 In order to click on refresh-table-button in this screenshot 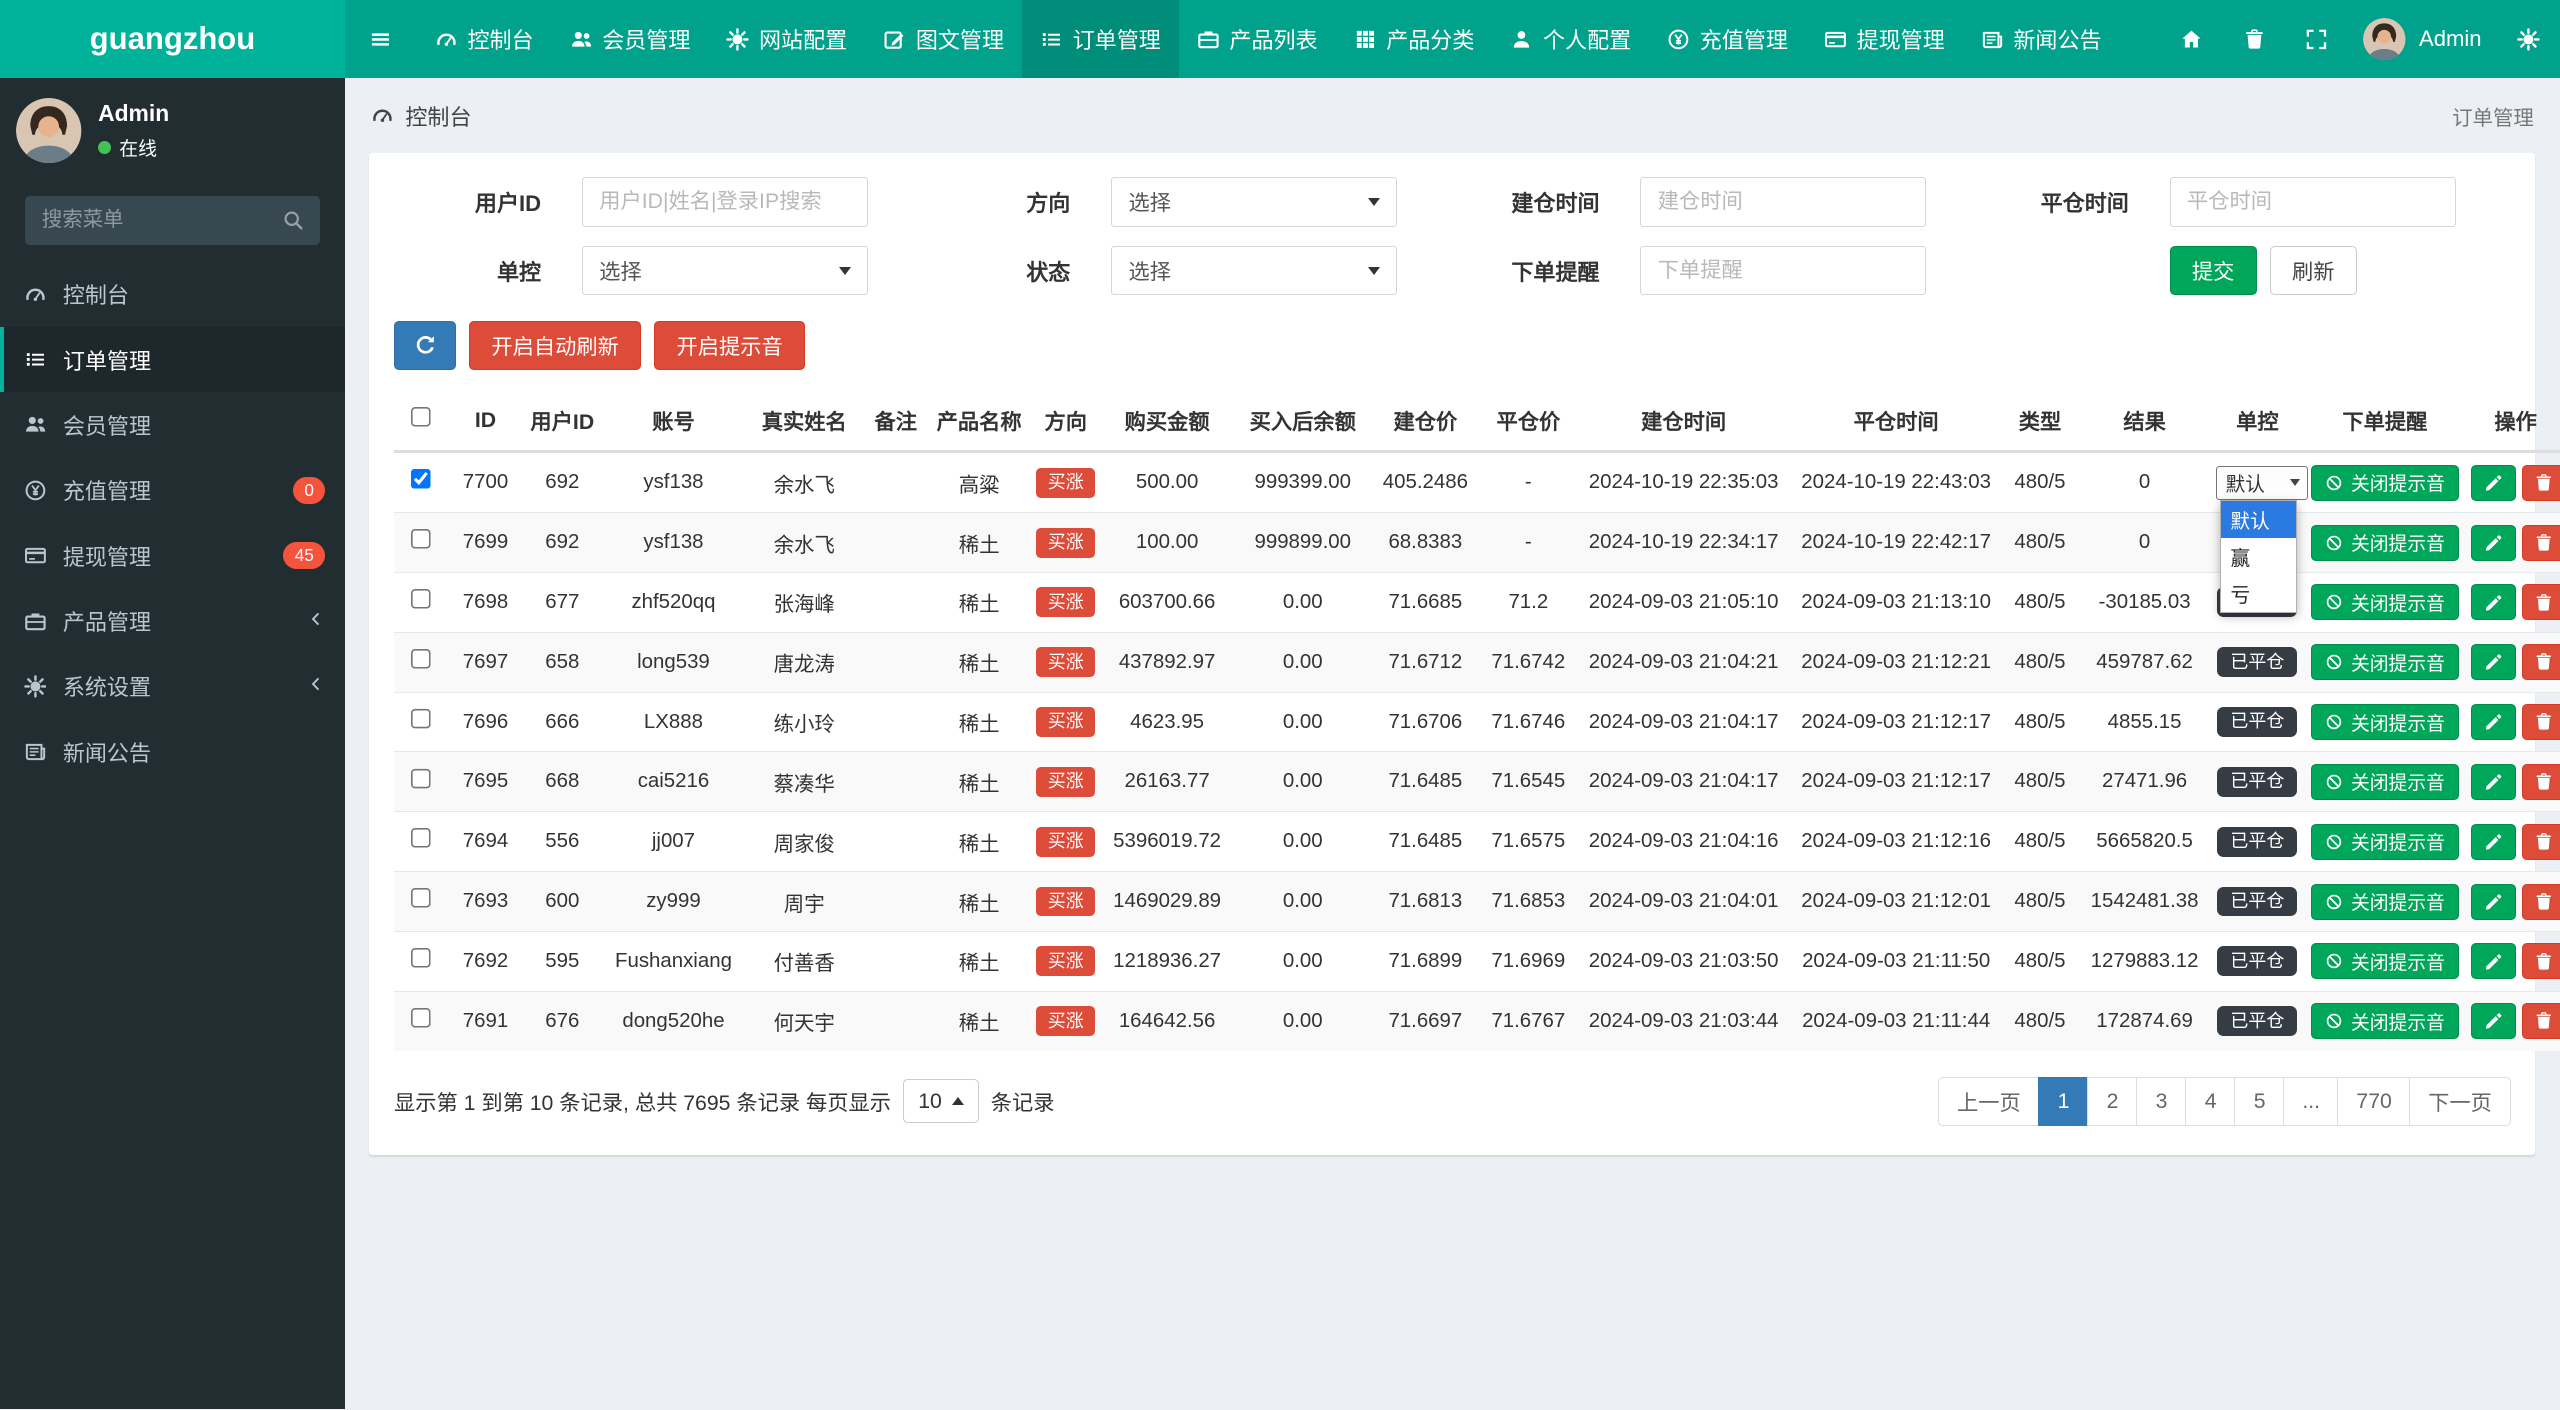, I will do `click(425, 346)`.